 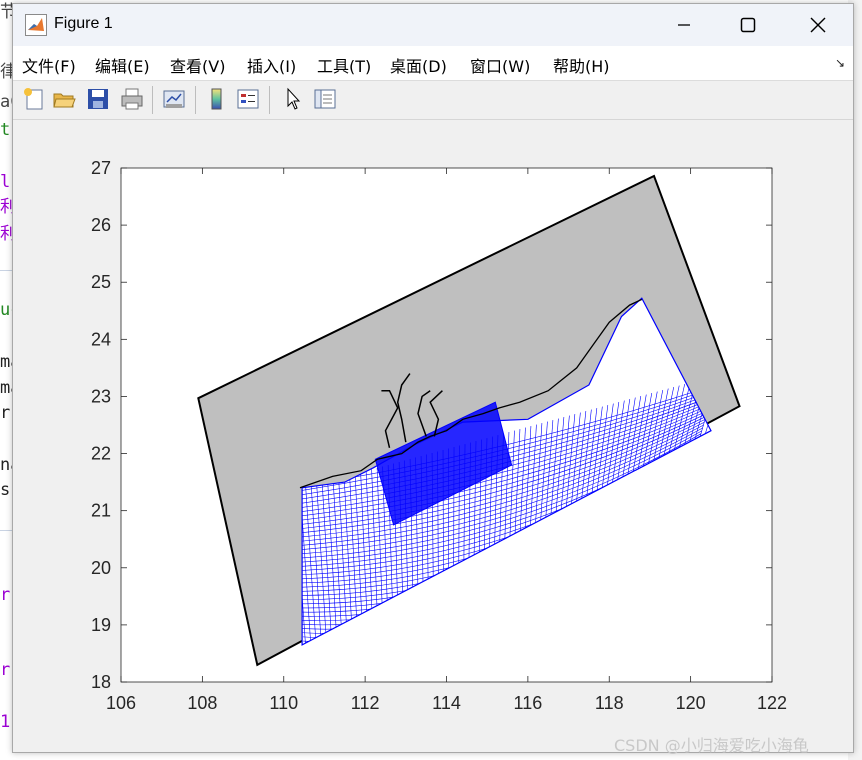 What do you see at coordinates (325, 99) in the screenshot?
I see `property-inspector-icon` at bounding box center [325, 99].